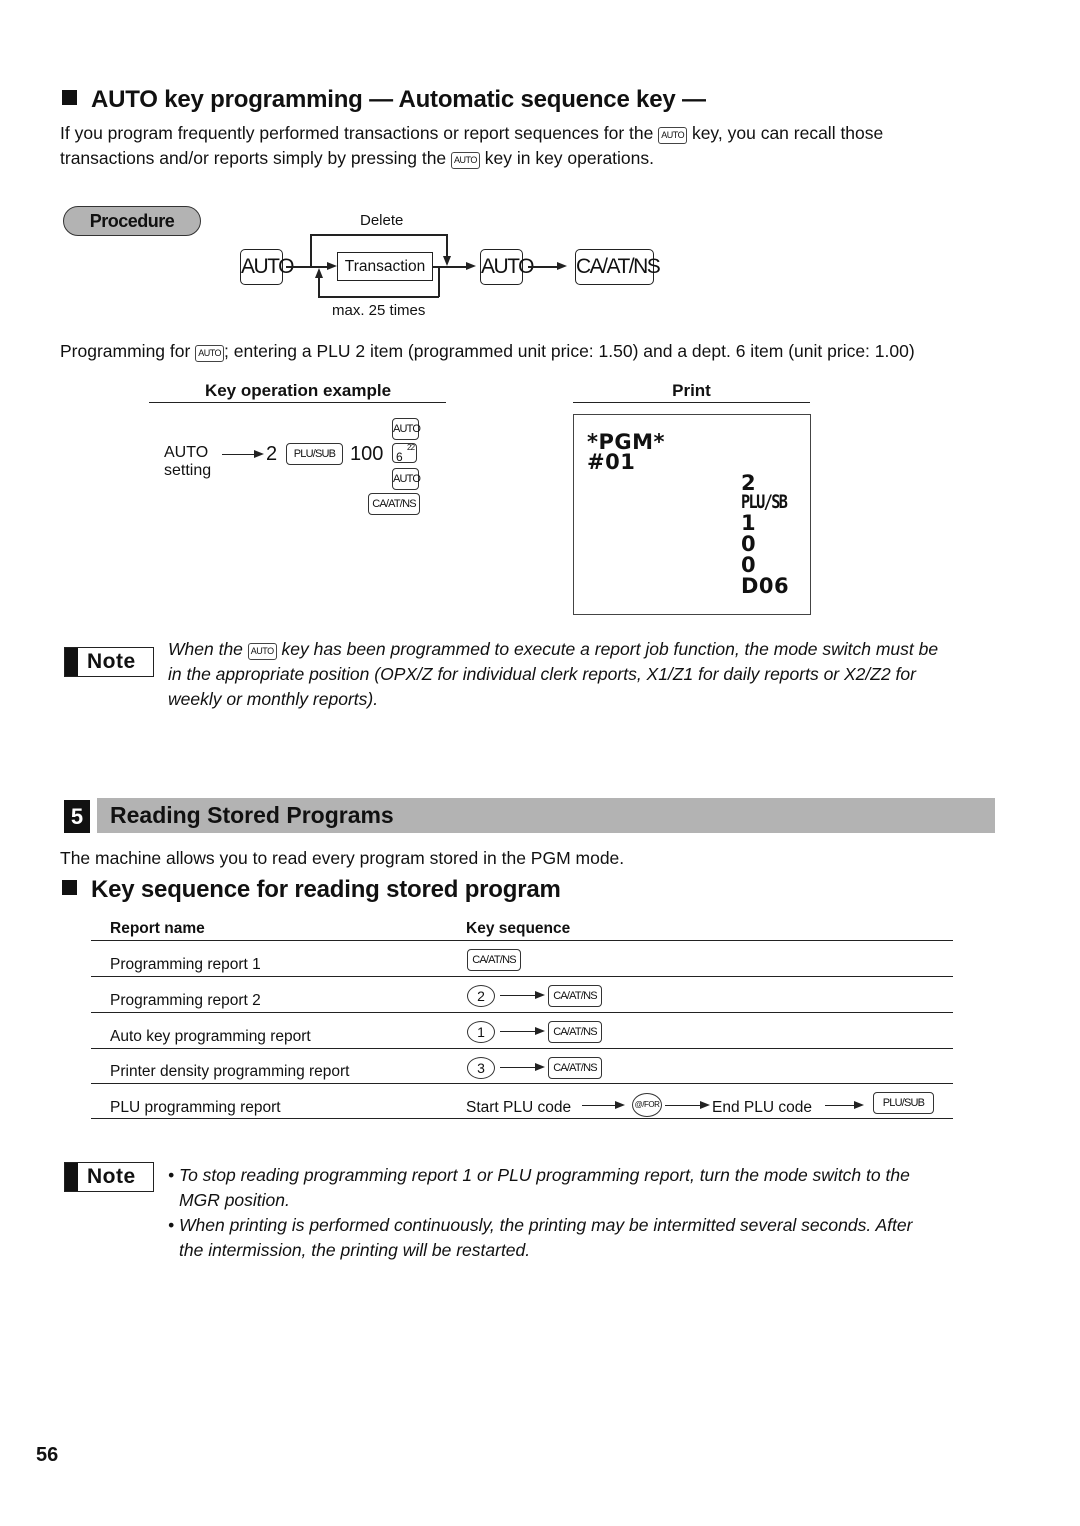 The image size is (1080, 1526). What do you see at coordinates (273, 699) in the screenshot?
I see `note-line-3: weekly or monthly reports).` at bounding box center [273, 699].